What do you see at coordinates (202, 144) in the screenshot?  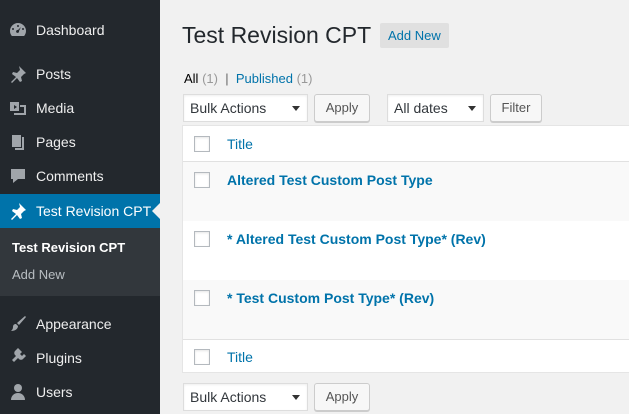 I see `select-all-checkbox` at bounding box center [202, 144].